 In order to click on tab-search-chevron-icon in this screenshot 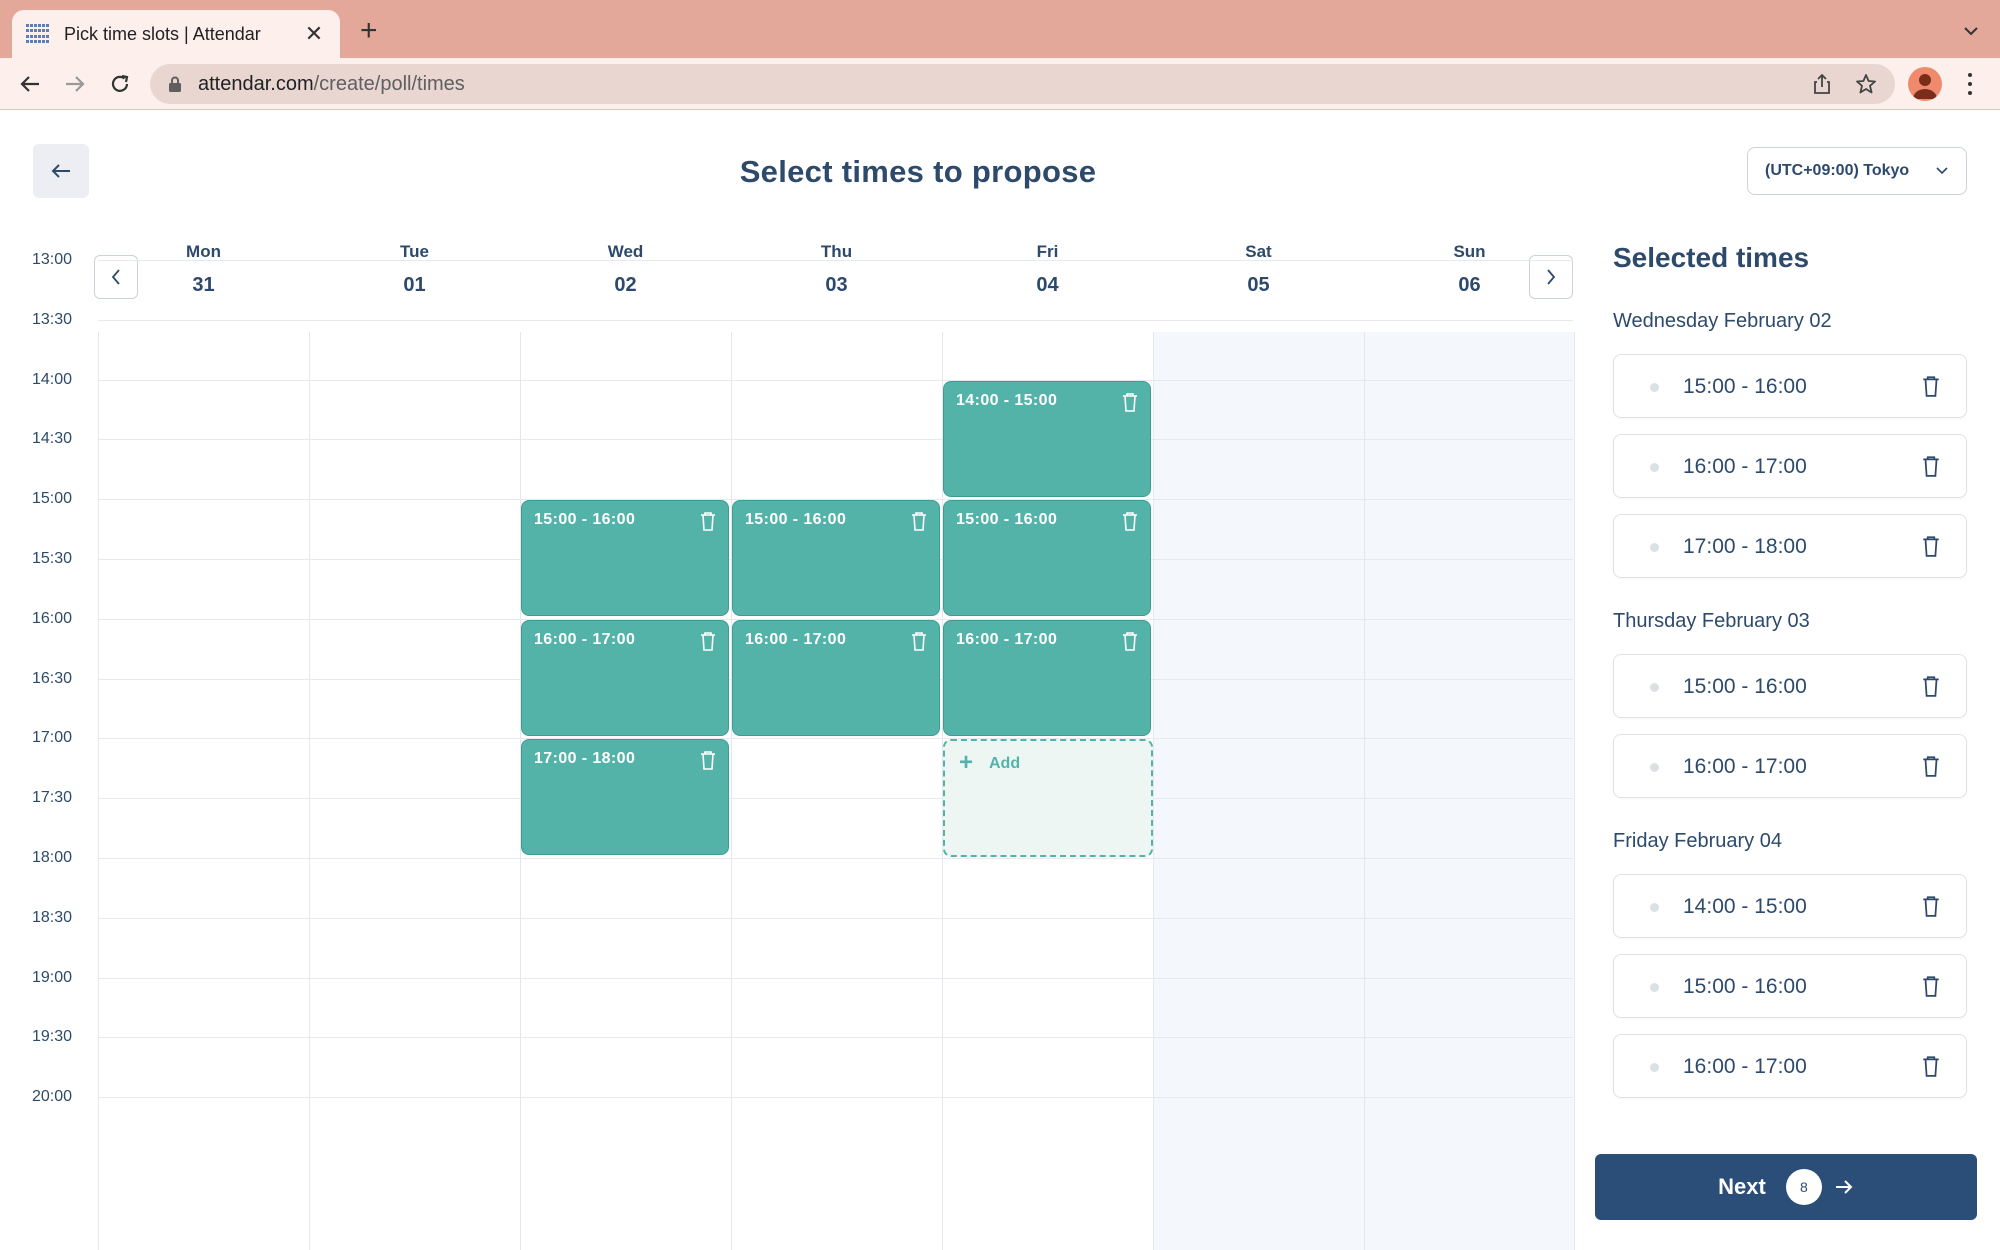, I will do `click(1971, 31)`.